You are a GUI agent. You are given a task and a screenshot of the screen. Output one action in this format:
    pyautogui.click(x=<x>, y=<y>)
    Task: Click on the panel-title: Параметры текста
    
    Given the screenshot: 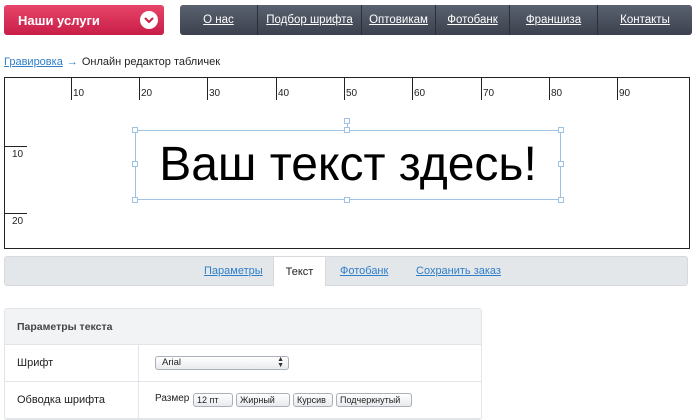 What is the action you would take?
    pyautogui.click(x=243, y=327)
    